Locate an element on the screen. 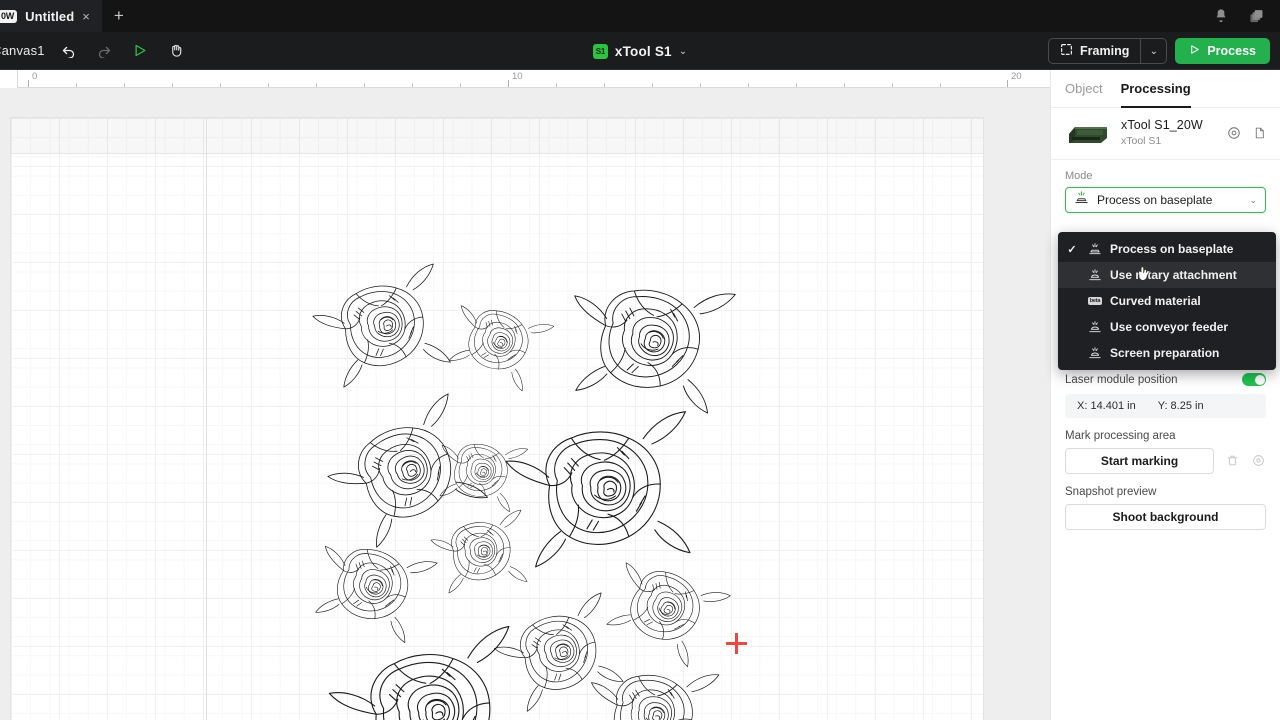 This screenshot has width=1280, height=720. machine-badge: S1 is located at coordinates (600, 51).